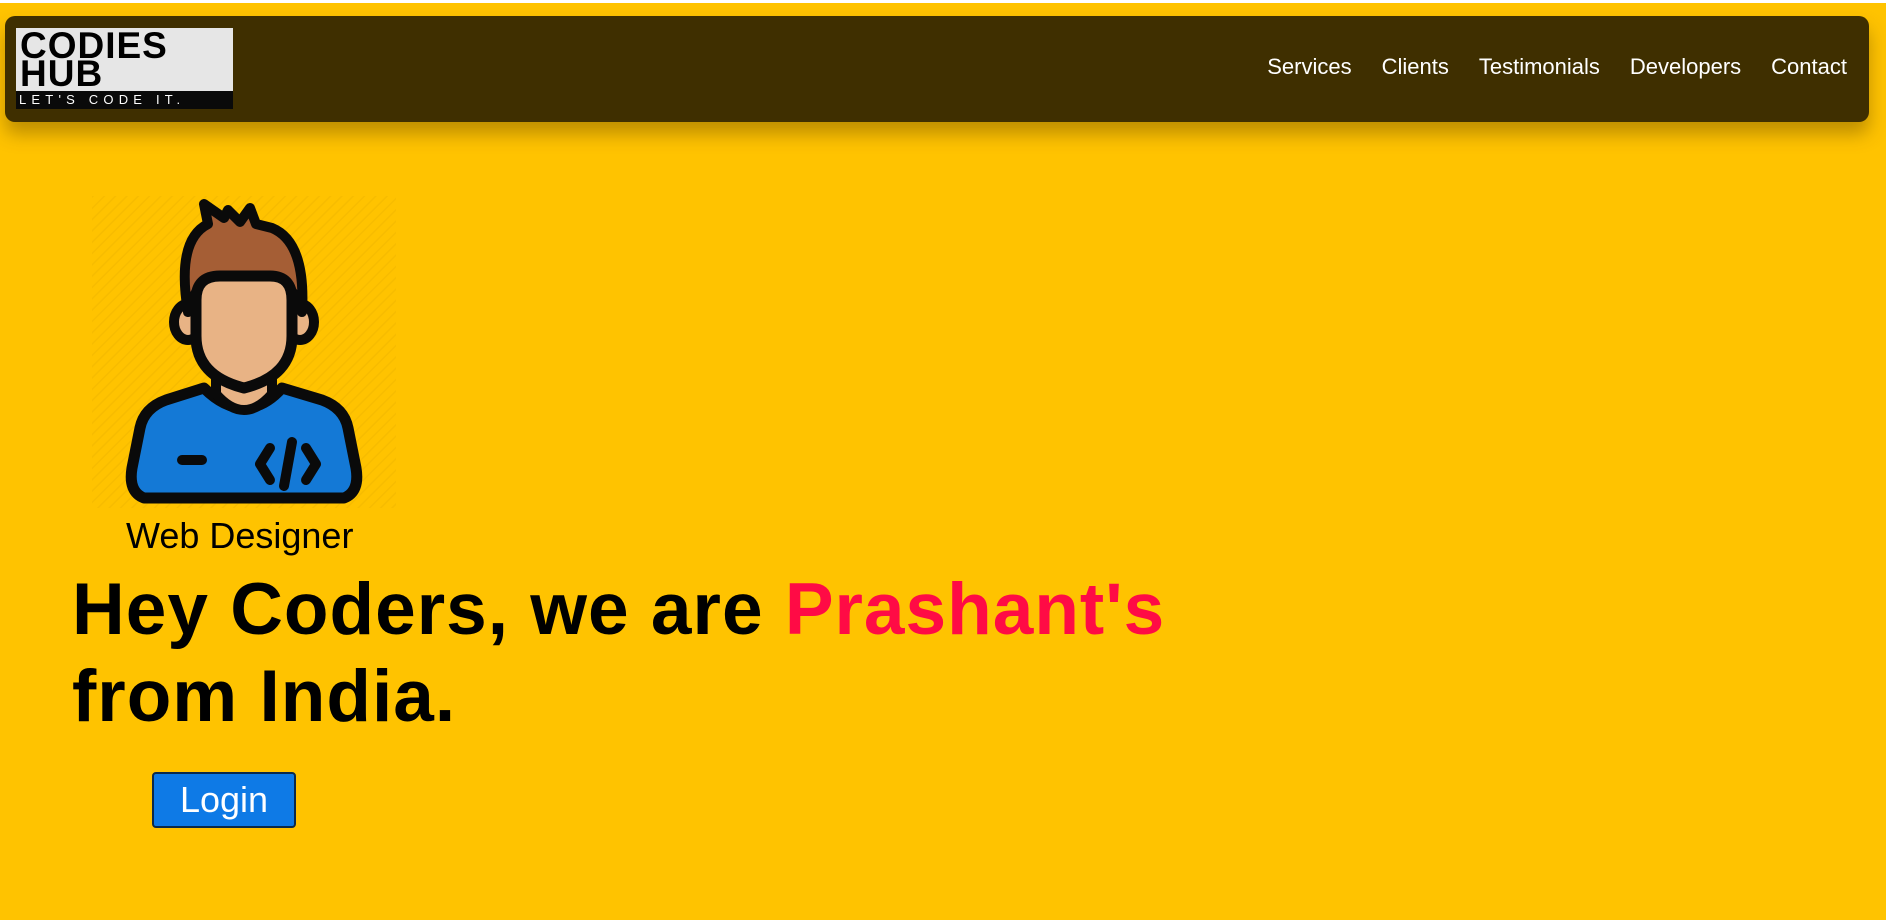 The width and height of the screenshot is (1891, 920). I want to click on login-button: Login, so click(224, 800).